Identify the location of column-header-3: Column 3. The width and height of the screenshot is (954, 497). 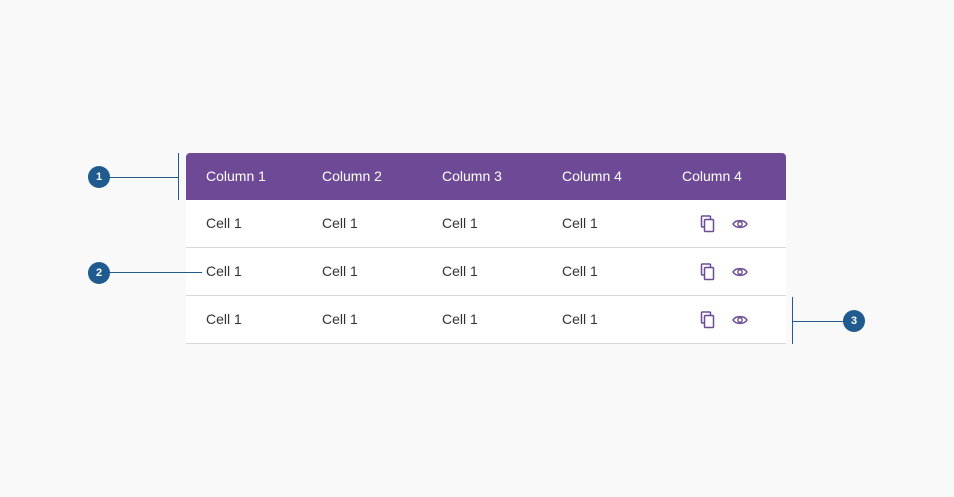
(472, 176).